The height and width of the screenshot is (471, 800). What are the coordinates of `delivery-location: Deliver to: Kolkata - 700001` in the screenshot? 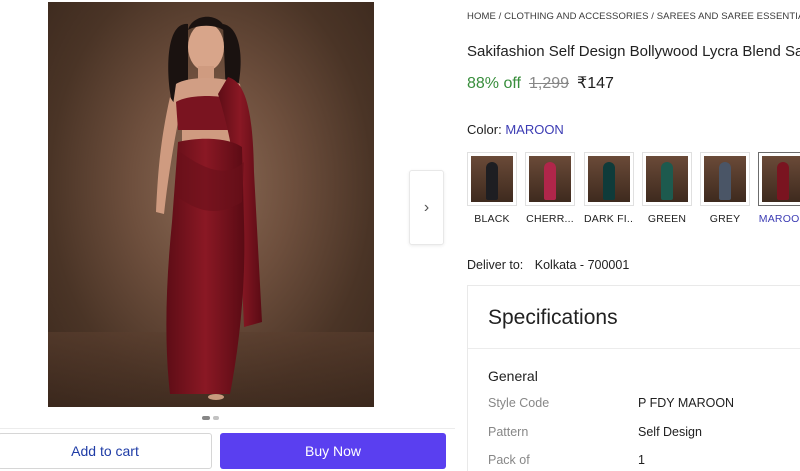 It's located at (548, 265).